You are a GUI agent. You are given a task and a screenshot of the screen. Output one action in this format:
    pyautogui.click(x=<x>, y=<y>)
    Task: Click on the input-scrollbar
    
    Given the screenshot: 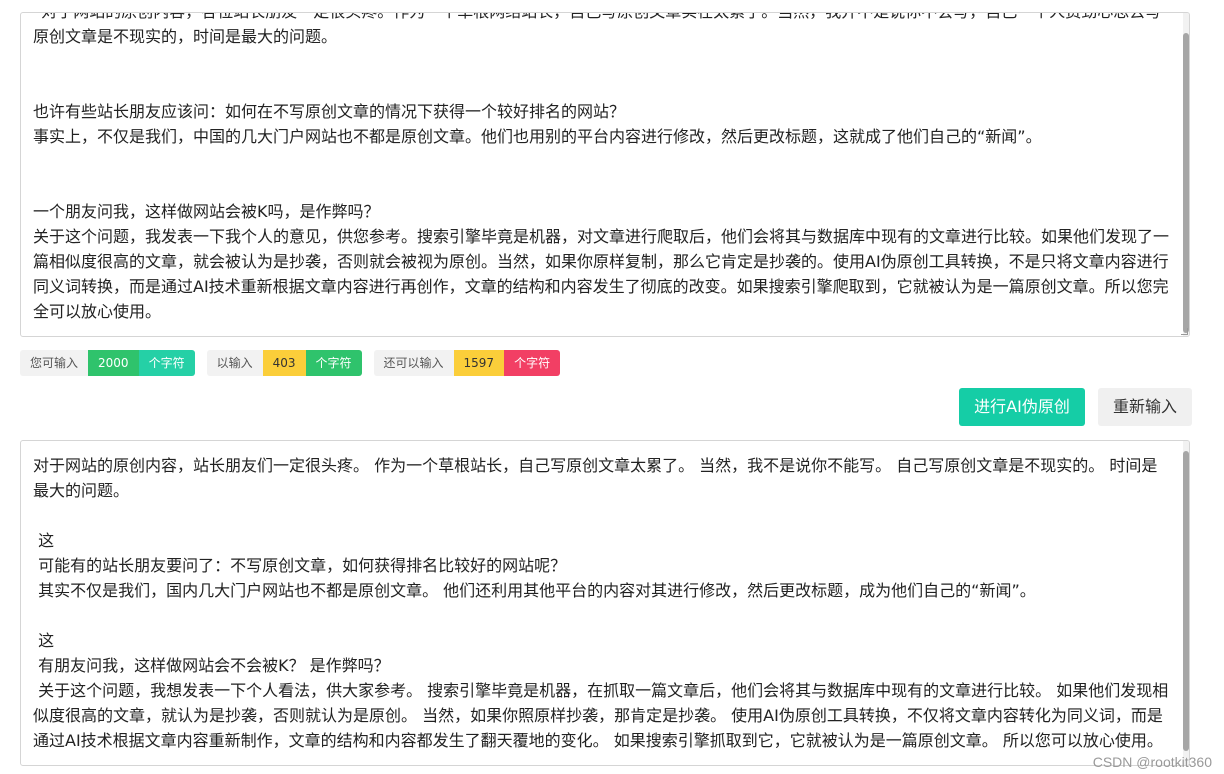 What is the action you would take?
    pyautogui.click(x=1186, y=174)
    